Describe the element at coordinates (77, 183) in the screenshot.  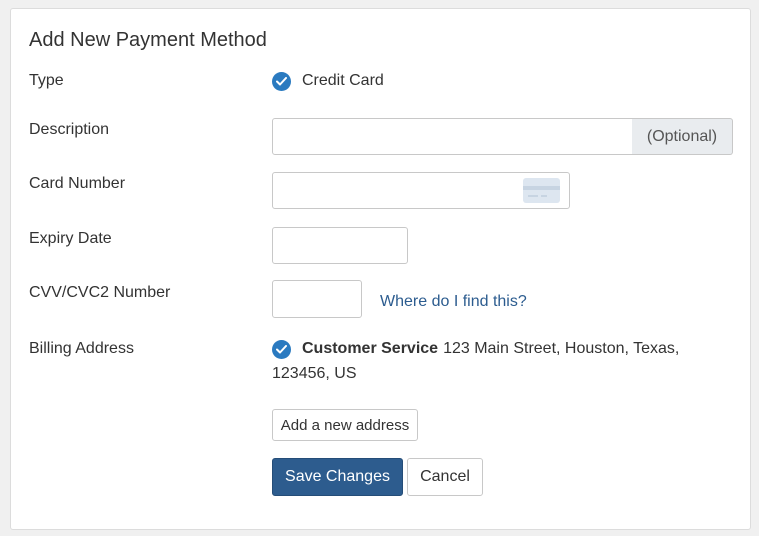
I see `card-number-label: Card Number` at that location.